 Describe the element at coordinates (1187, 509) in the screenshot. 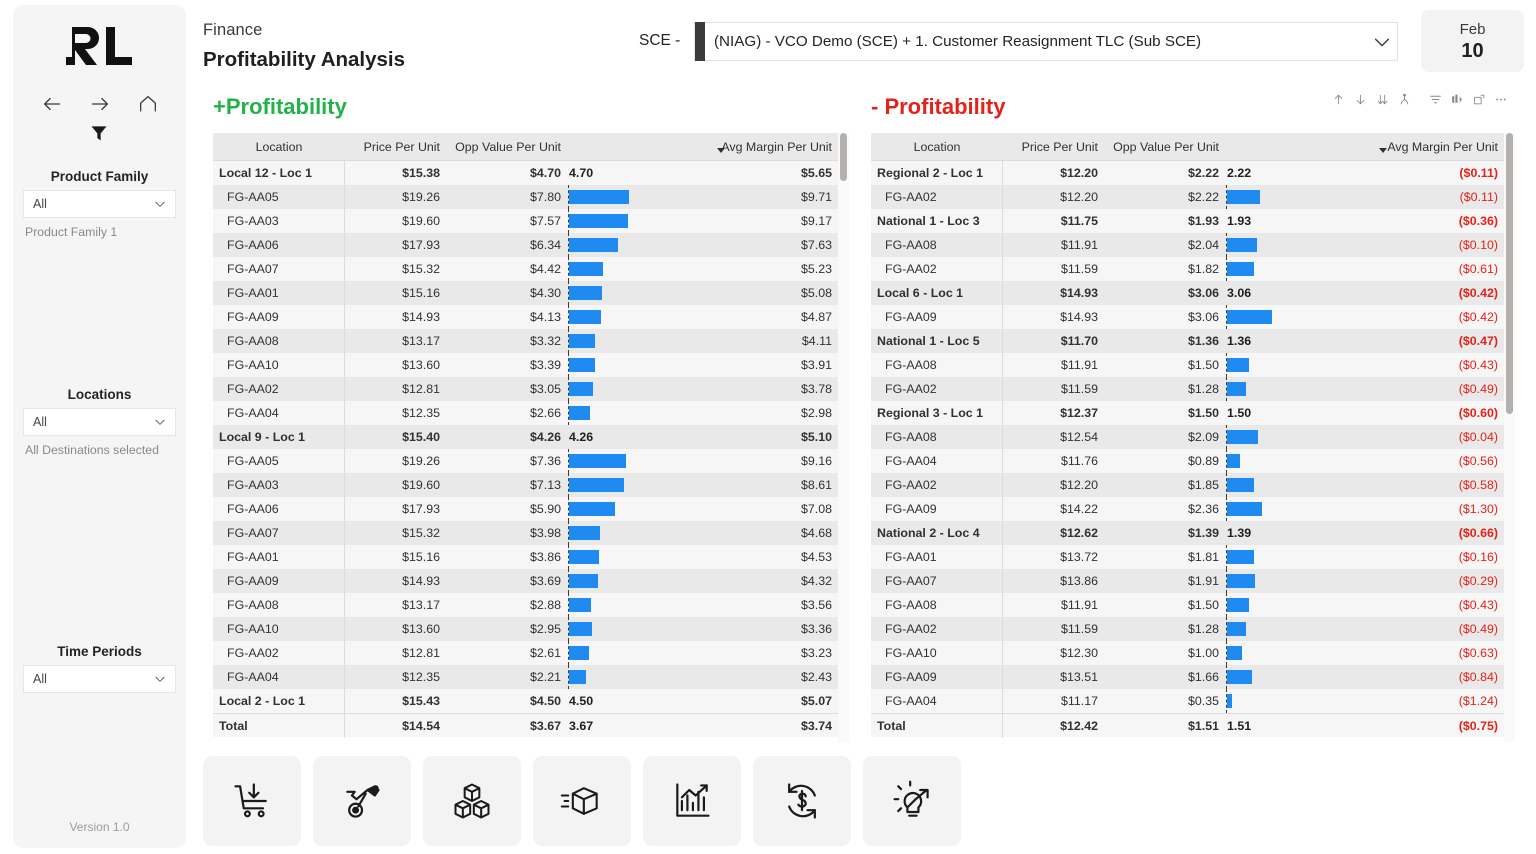

I see `table-row: FG-AA09 $14.22 $2.36 ($1.30)` at that location.